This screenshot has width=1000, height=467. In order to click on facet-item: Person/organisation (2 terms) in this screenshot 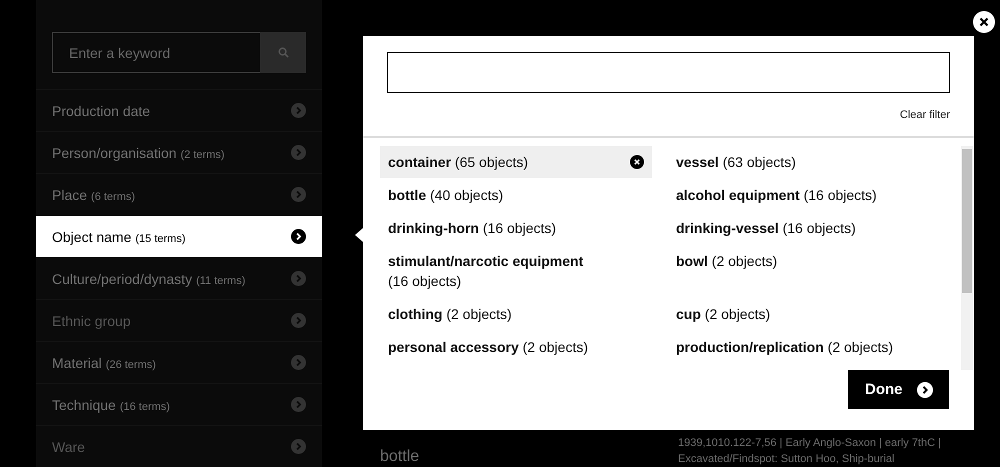, I will do `click(179, 152)`.